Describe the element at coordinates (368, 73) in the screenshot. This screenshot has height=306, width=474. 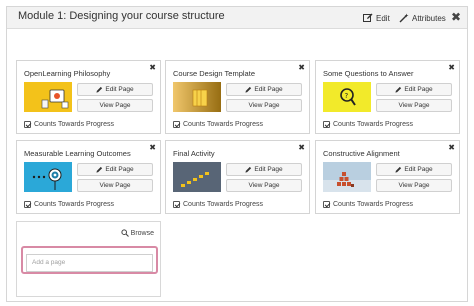
I see `page-card-title: Some Questions to Answer` at that location.